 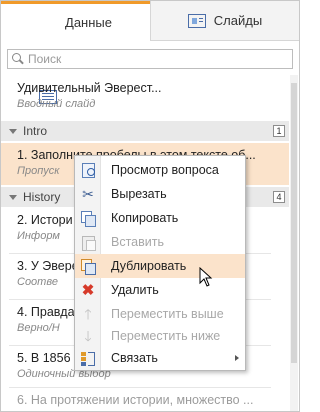 I want to click on menu-item-copy: Копировать, so click(x=160, y=218).